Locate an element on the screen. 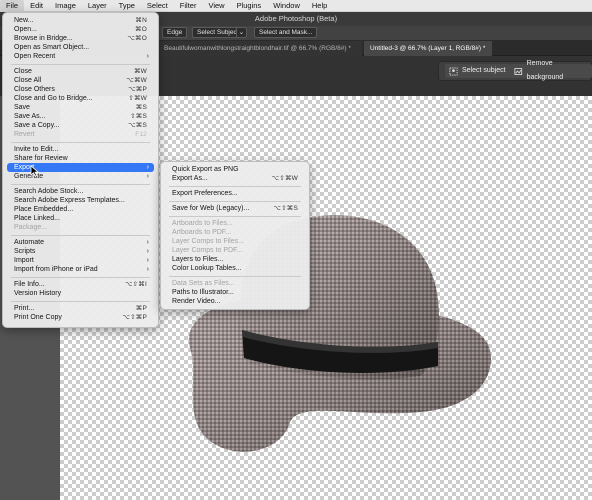 Image resolution: width=592 pixels, height=500 pixels. menu-filter: Filter is located at coordinates (188, 6).